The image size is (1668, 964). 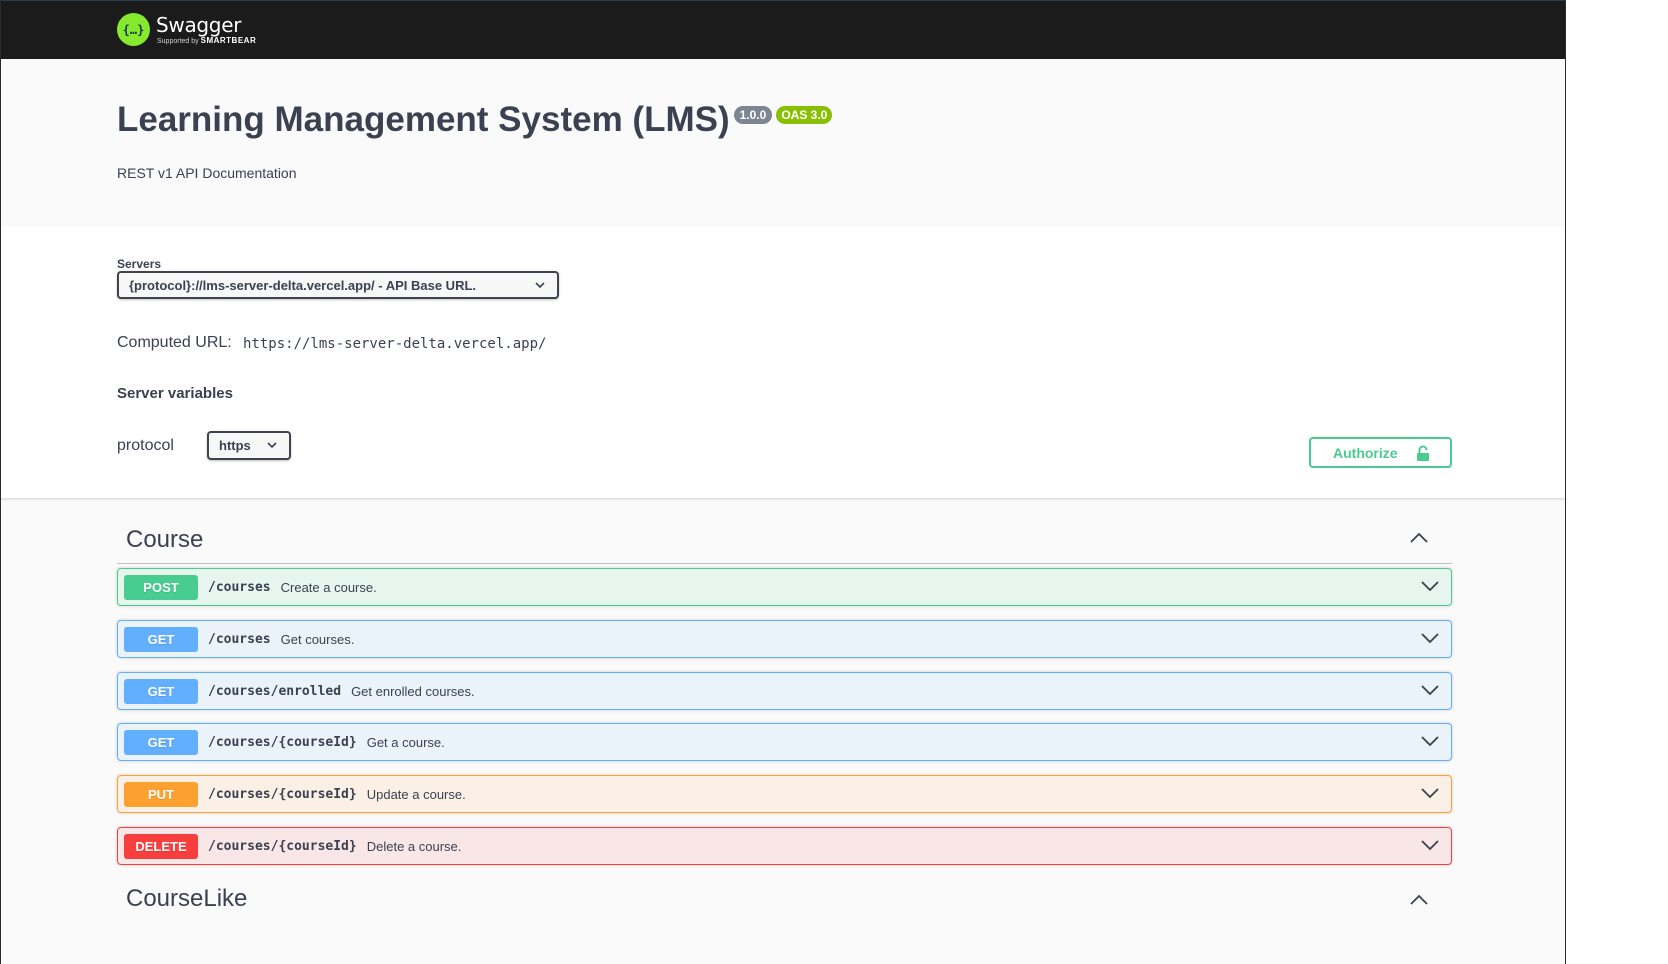 I want to click on operation-summary: Get a course., so click(x=405, y=742).